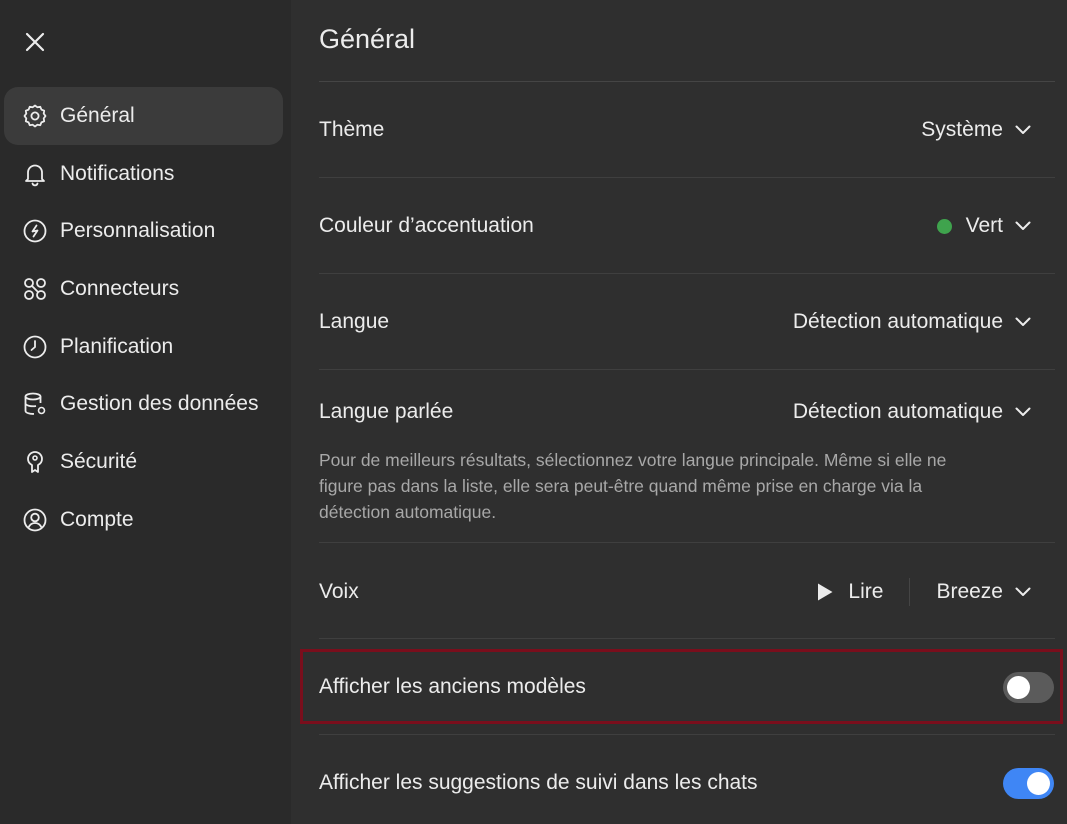 The height and width of the screenshot is (824, 1067). I want to click on language-row: Langue Détection automatique, so click(687, 322).